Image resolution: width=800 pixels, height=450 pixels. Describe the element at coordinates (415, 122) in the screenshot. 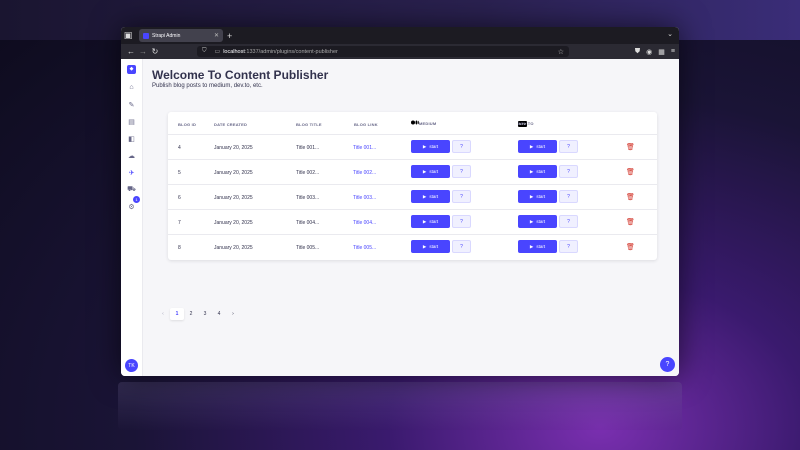

I see `medium-logo-icon` at that location.